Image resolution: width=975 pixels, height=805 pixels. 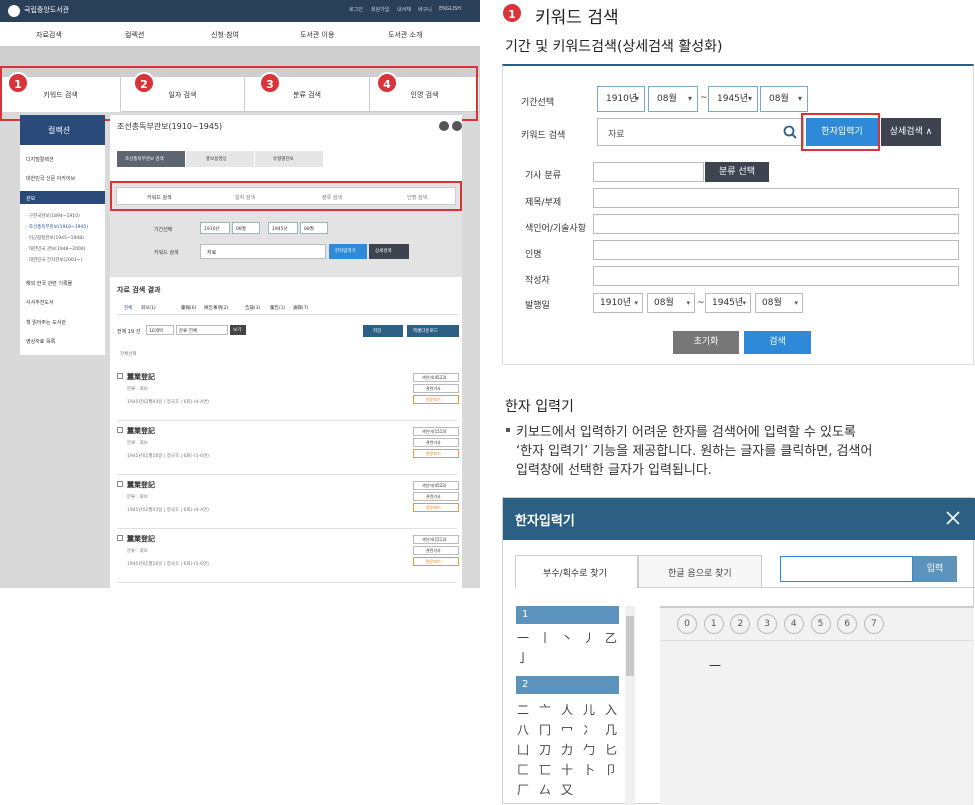 I want to click on util-link: ENGLISH, so click(x=450, y=9).